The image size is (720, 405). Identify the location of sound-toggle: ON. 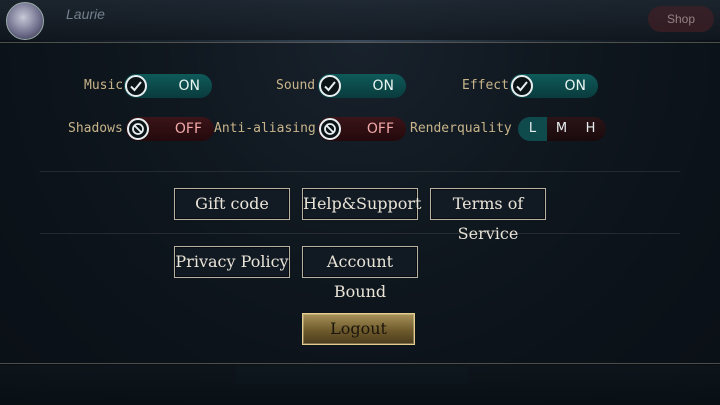
(362, 86).